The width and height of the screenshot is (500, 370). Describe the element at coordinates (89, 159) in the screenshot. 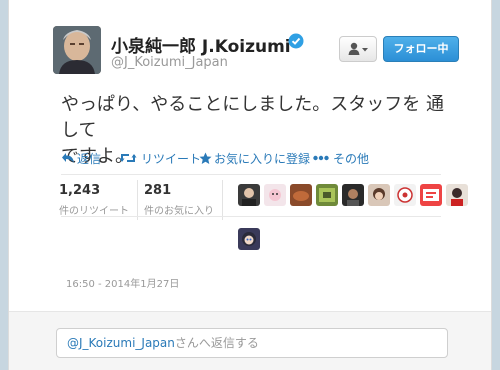

I see `reply-label: 返信` at that location.